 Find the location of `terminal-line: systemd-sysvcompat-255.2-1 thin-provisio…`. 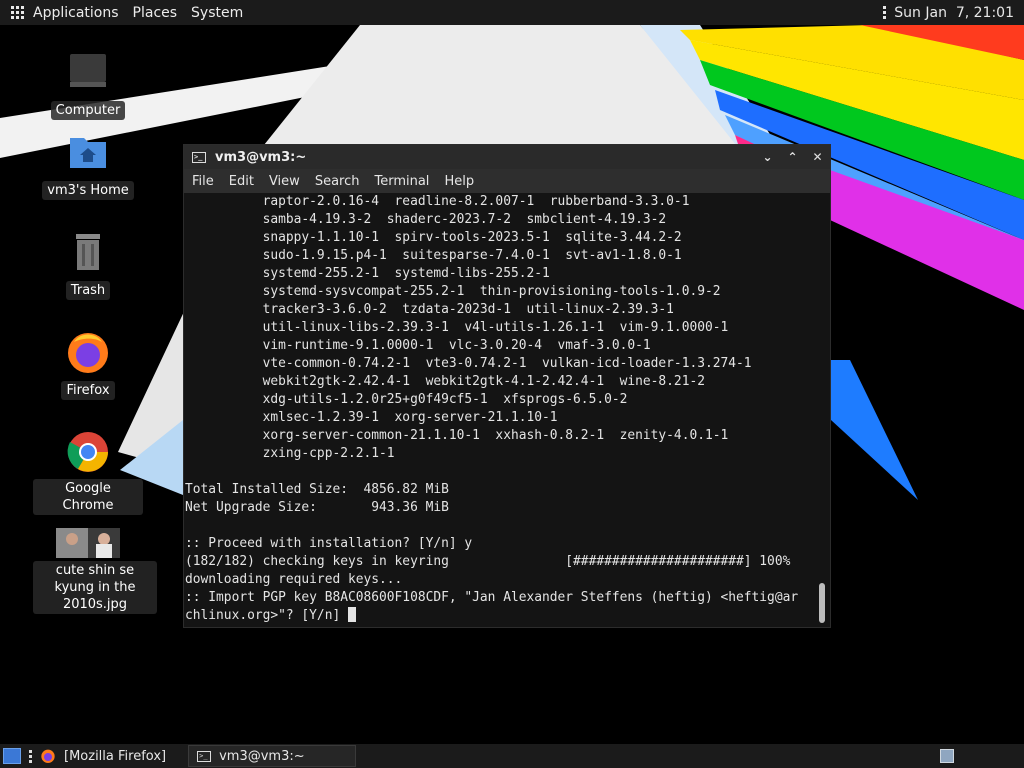

terminal-line: systemd-sysvcompat-255.2-1 thin-provisio… is located at coordinates (453, 291).